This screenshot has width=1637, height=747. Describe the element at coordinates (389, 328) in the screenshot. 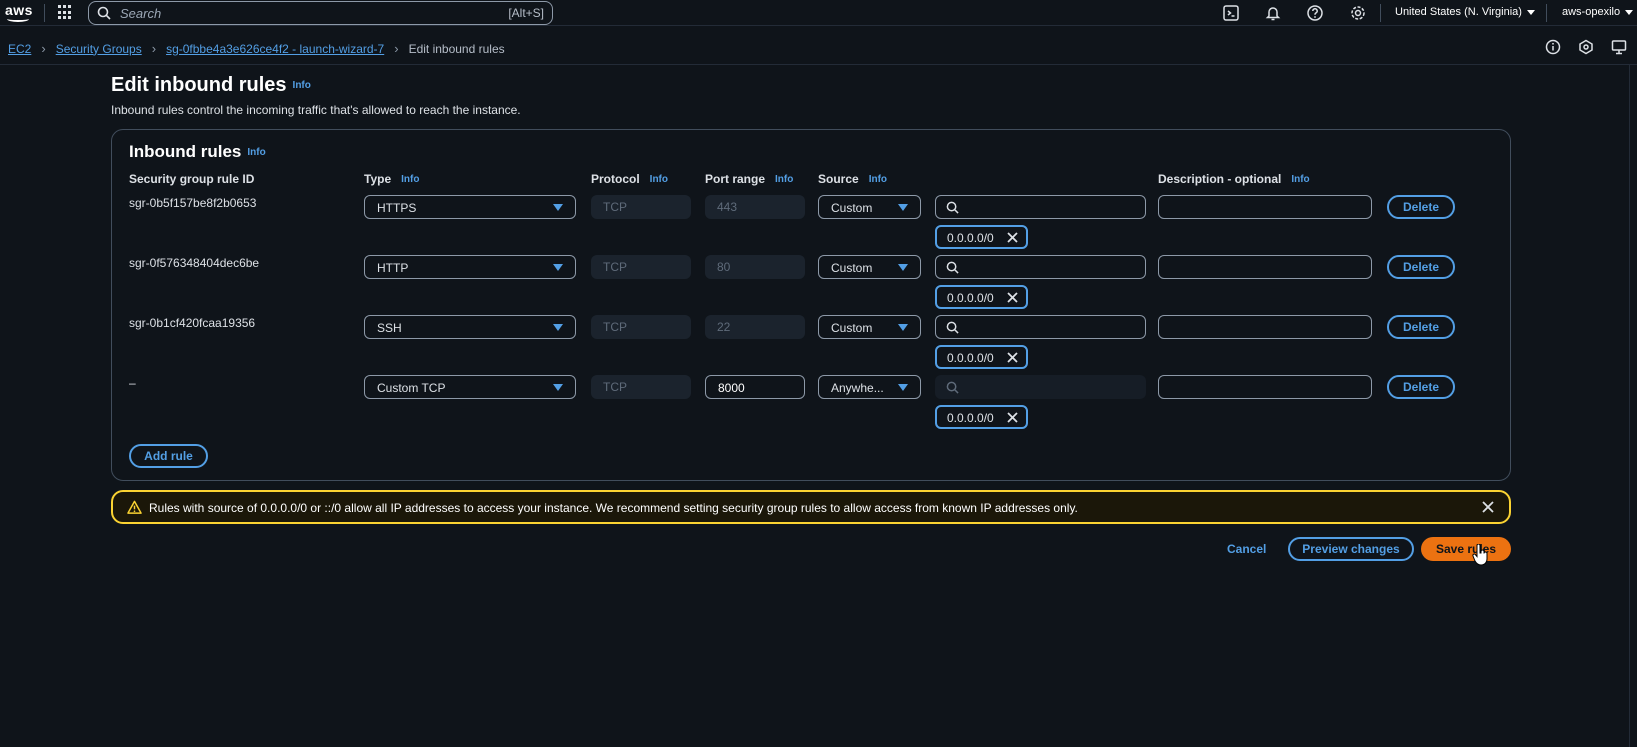

I see `type-select-value: SSH` at that location.